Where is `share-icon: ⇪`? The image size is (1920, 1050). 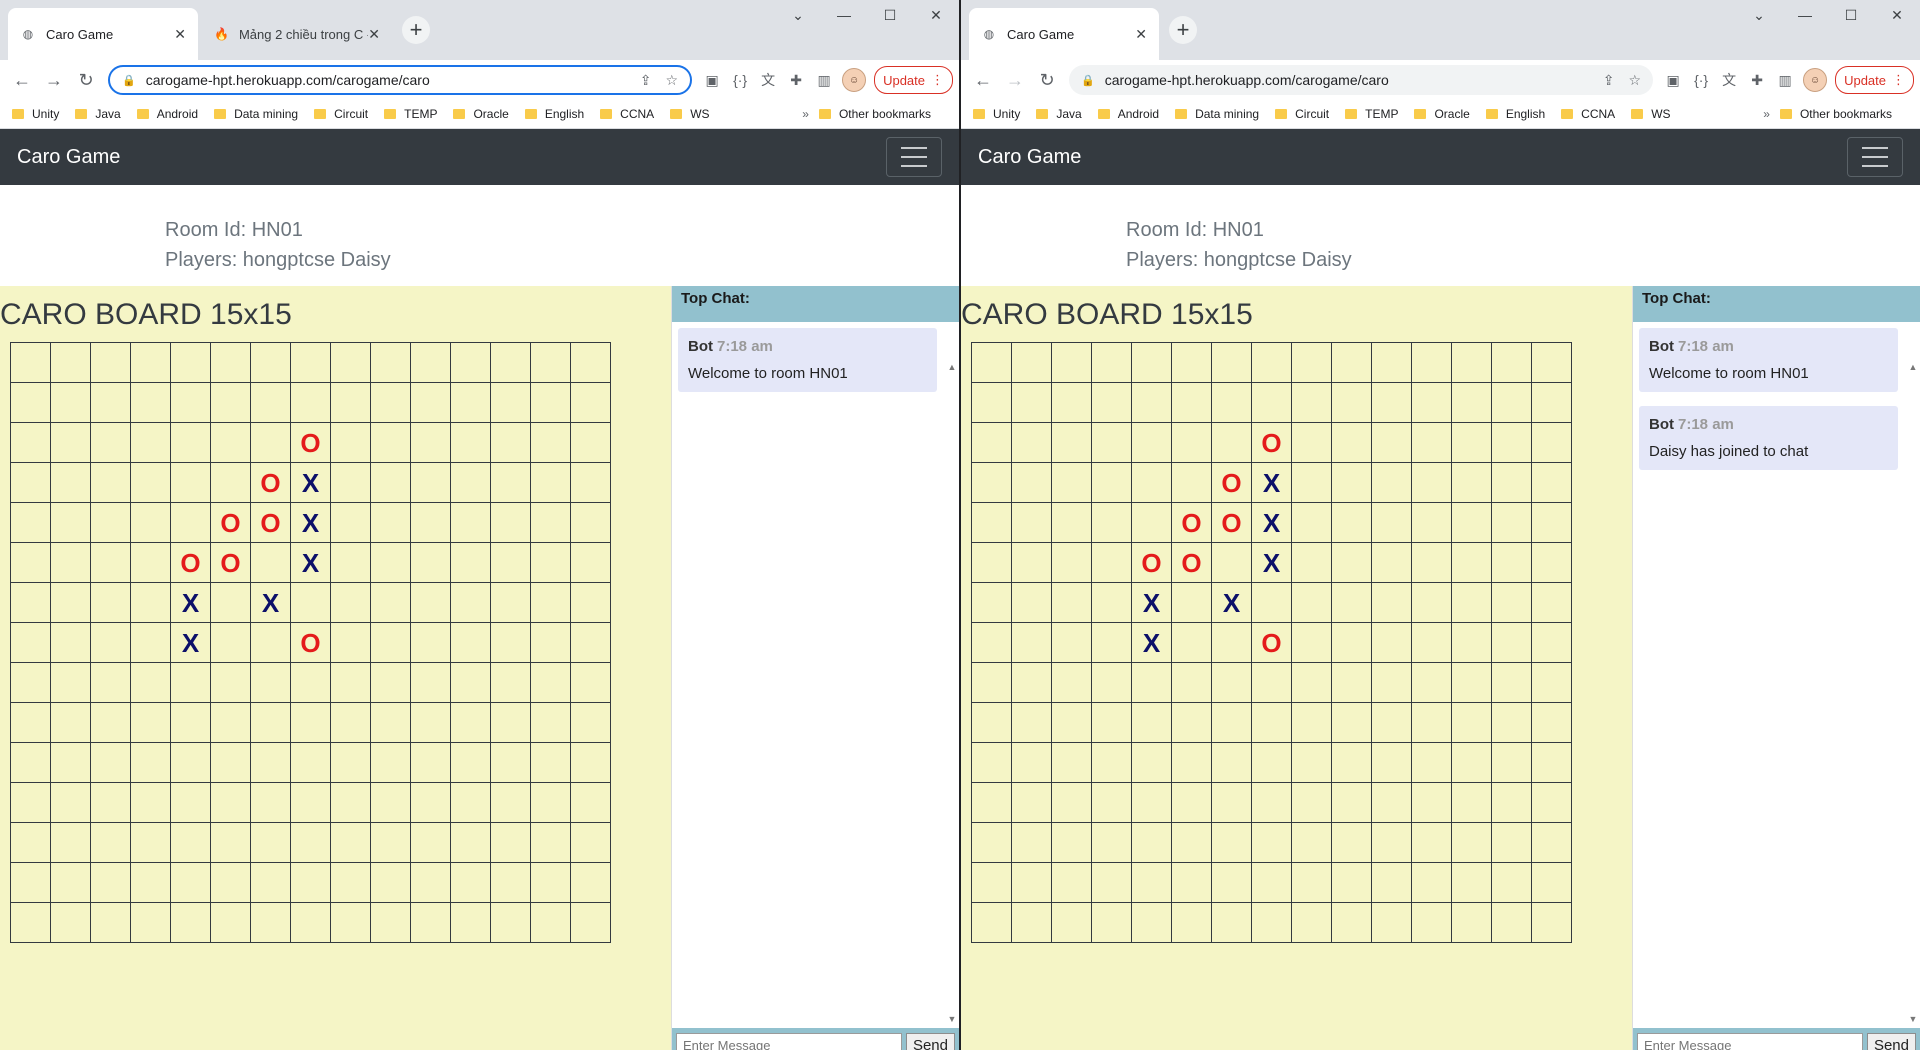
share-icon: ⇪ is located at coordinates (1609, 80).